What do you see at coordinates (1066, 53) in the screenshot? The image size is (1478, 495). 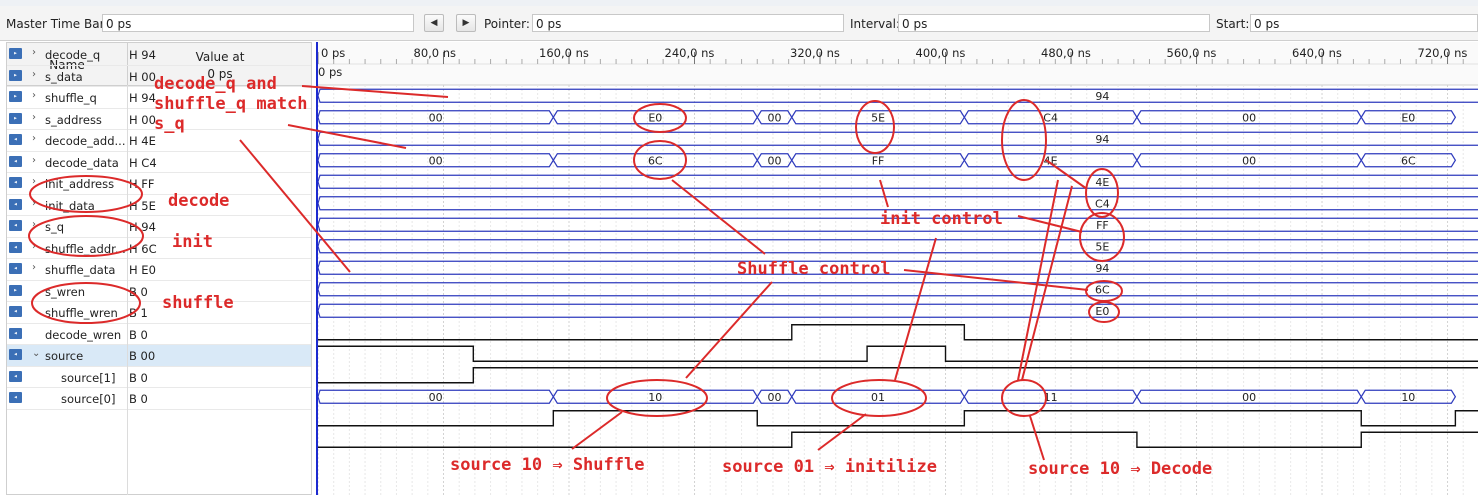 I see `ruler-label: 480,0 ns` at bounding box center [1066, 53].